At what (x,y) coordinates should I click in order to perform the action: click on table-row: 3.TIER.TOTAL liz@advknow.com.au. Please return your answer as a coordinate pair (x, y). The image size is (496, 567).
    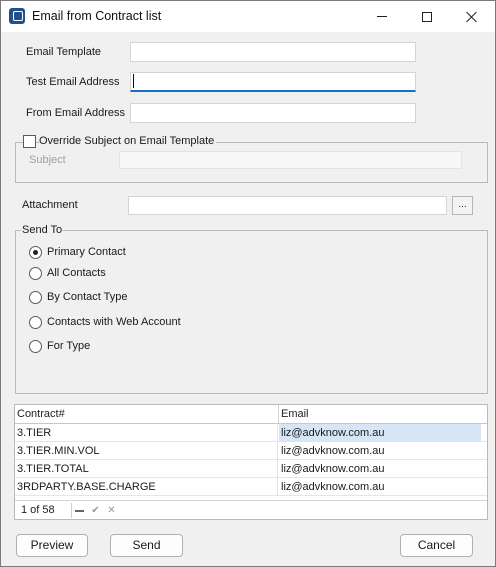
    Looking at the image, I should click on (251, 469).